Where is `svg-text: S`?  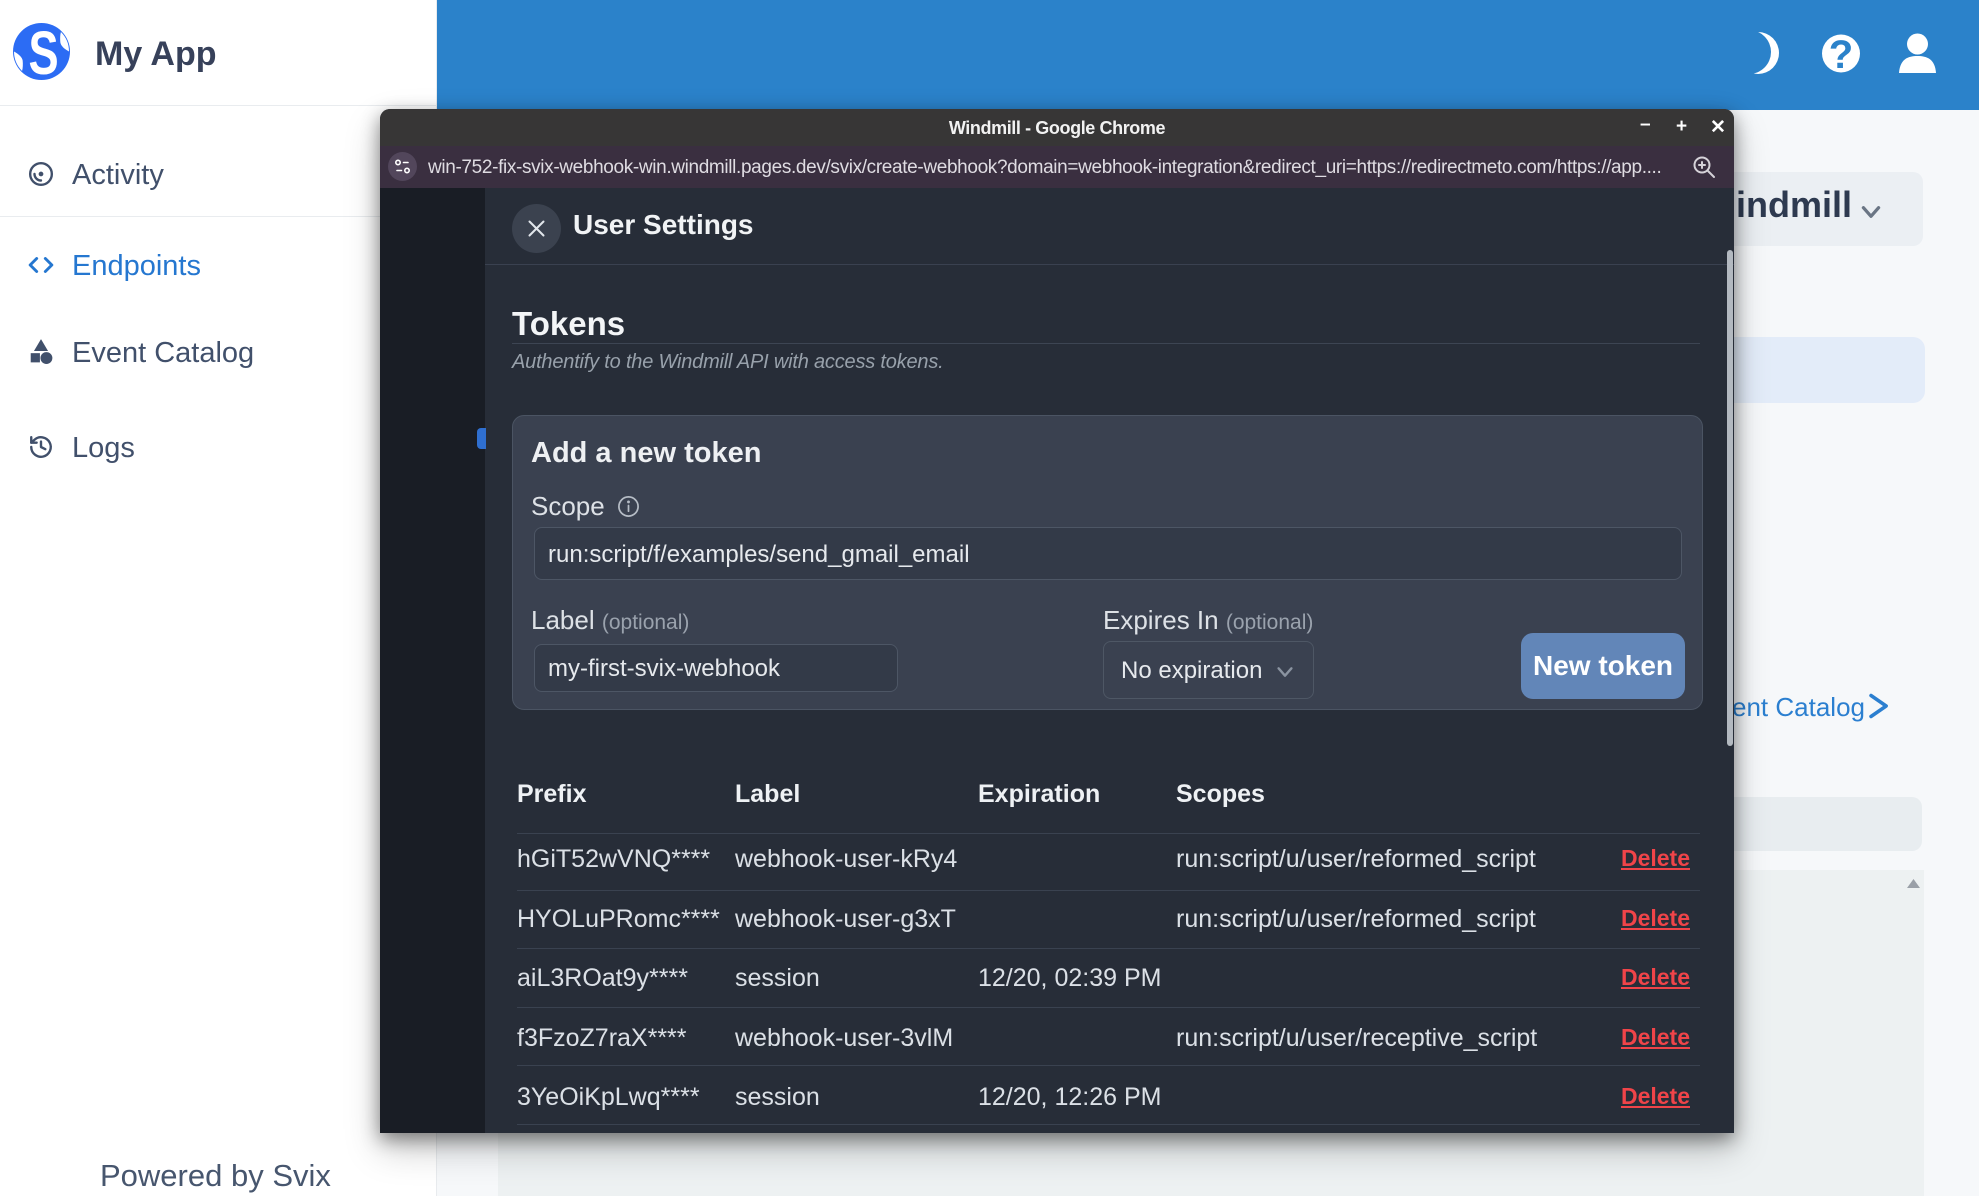 svg-text: S is located at coordinates (43, 51).